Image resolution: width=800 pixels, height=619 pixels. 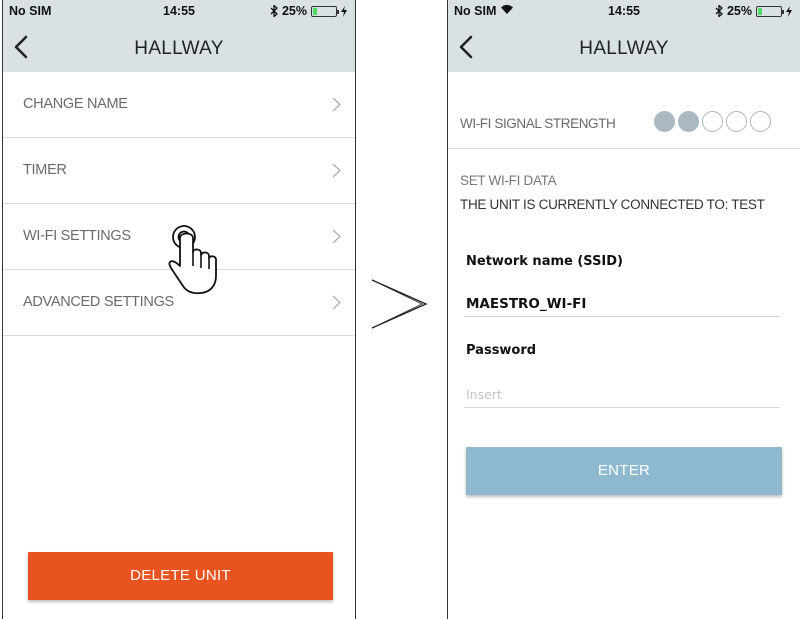 What do you see at coordinates (45, 170) in the screenshot?
I see `menu-item-label: TIMER` at bounding box center [45, 170].